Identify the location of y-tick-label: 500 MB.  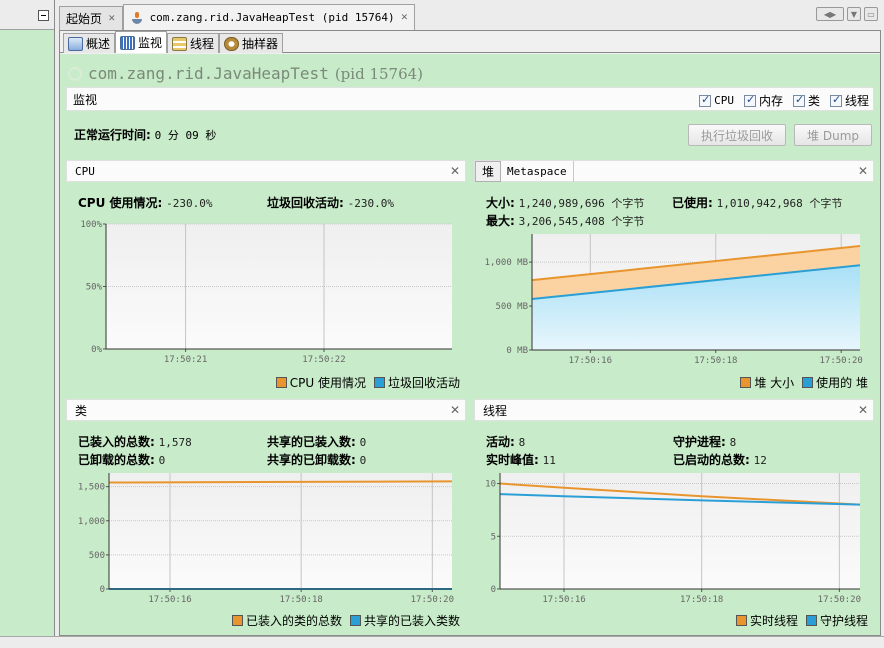
(511, 307).